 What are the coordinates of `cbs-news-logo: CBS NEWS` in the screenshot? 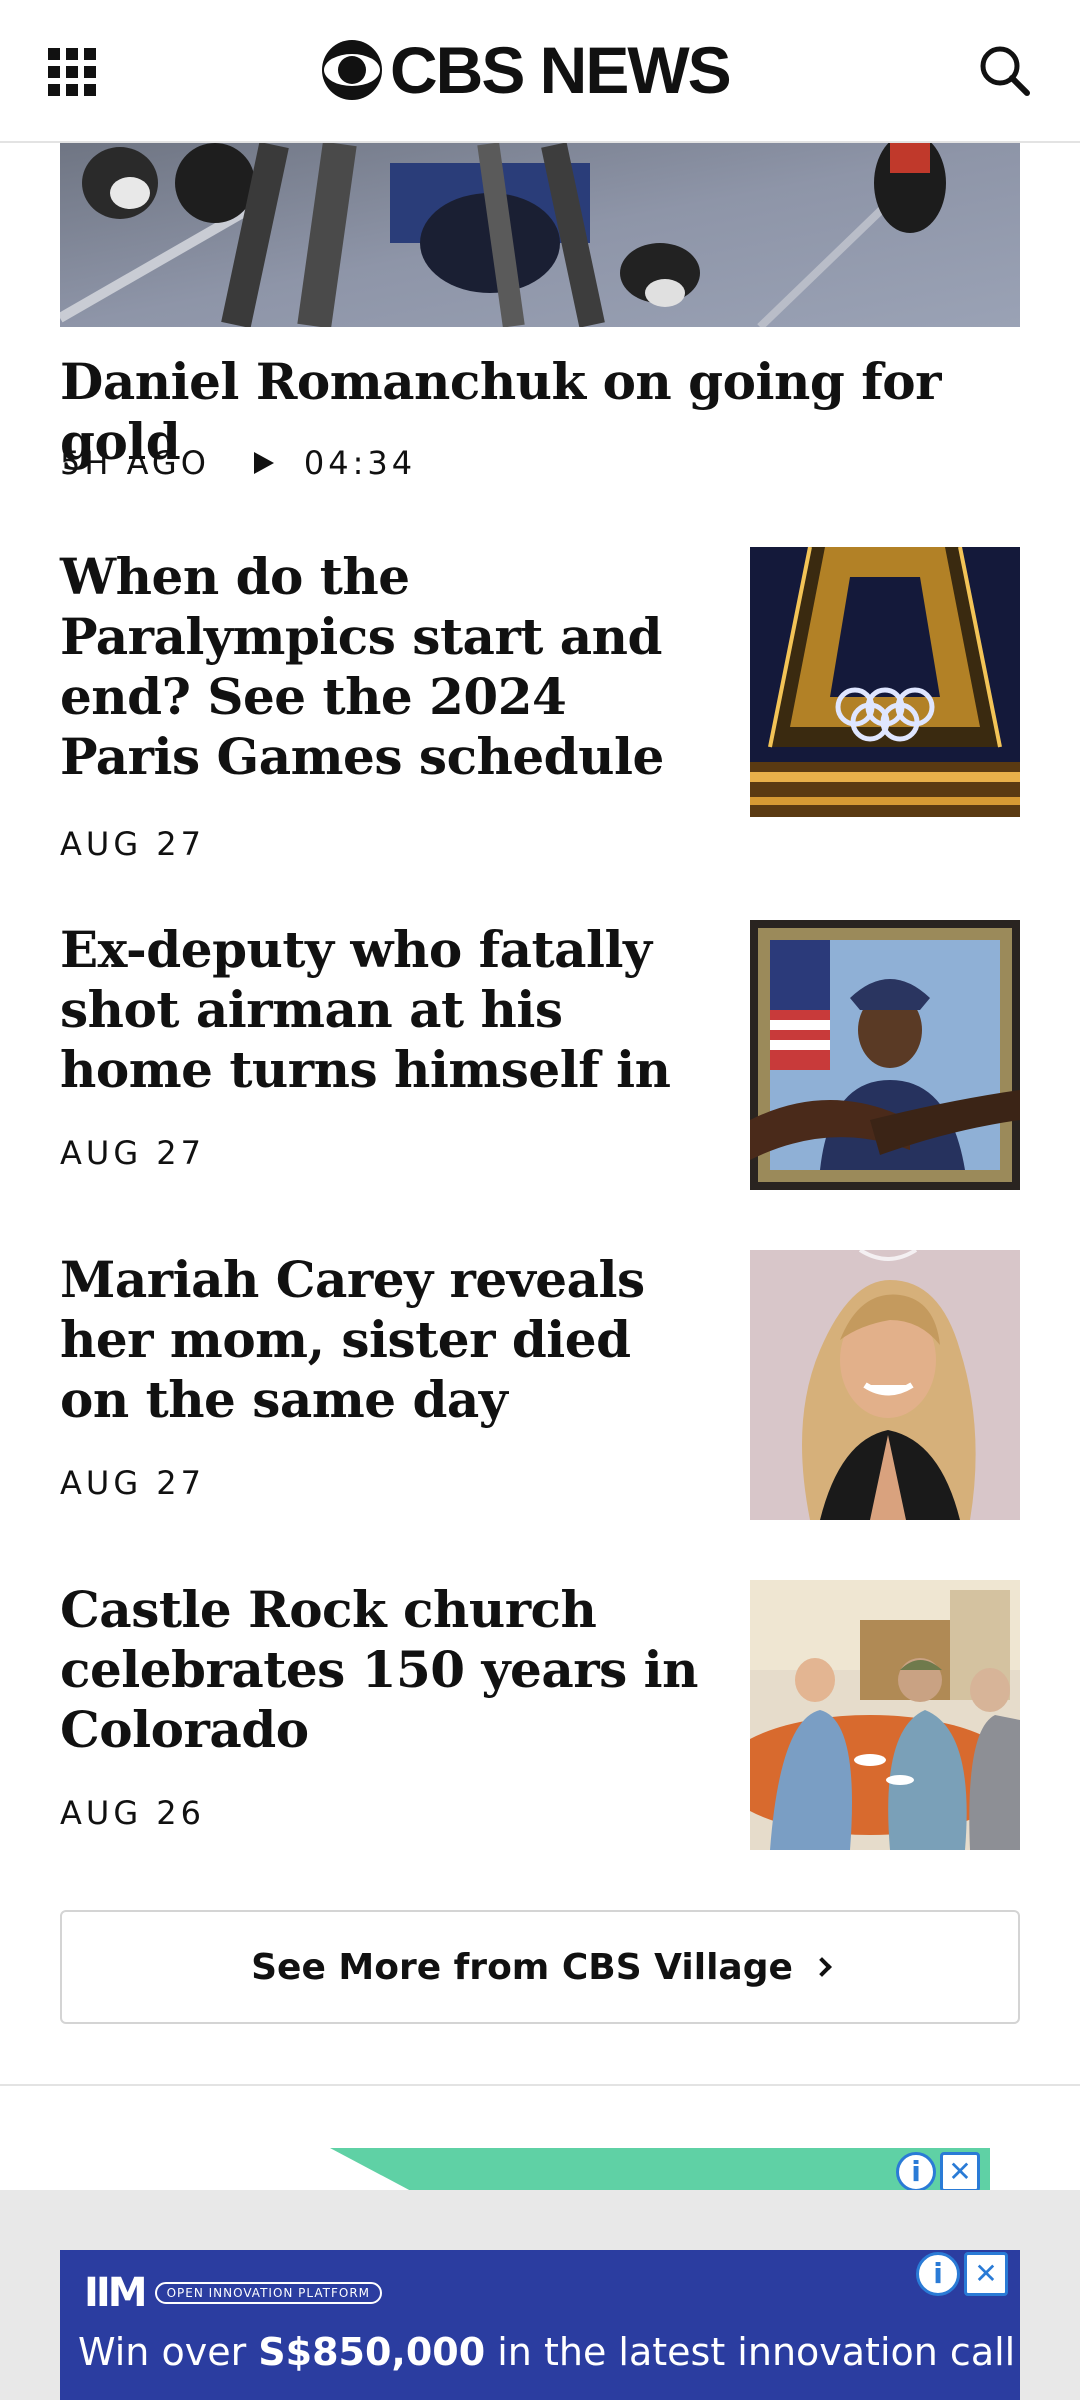 It's located at (527, 70).